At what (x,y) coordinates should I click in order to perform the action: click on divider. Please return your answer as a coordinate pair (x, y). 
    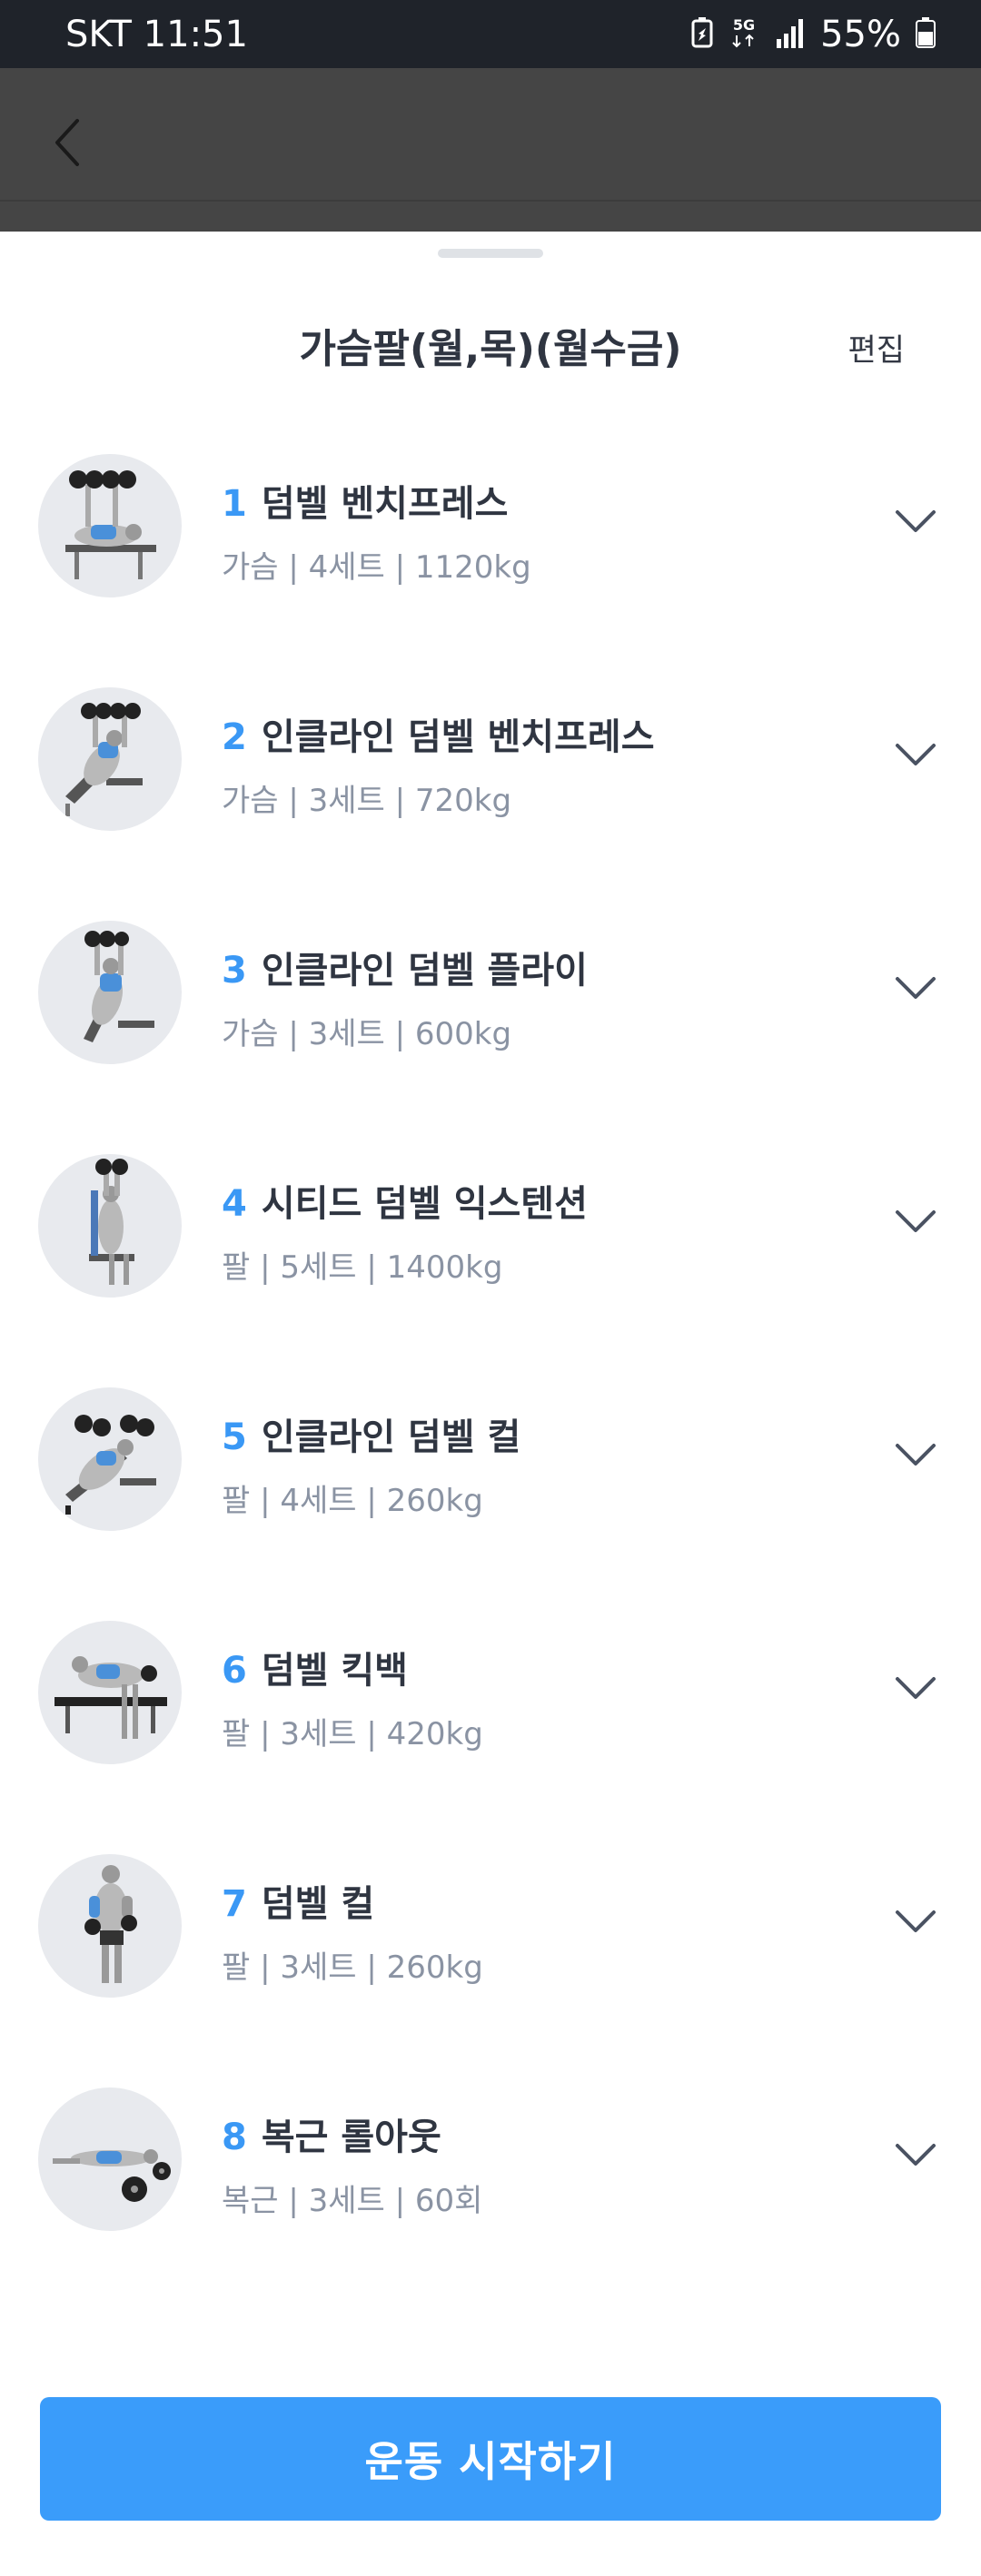
    Looking at the image, I should click on (490, 201).